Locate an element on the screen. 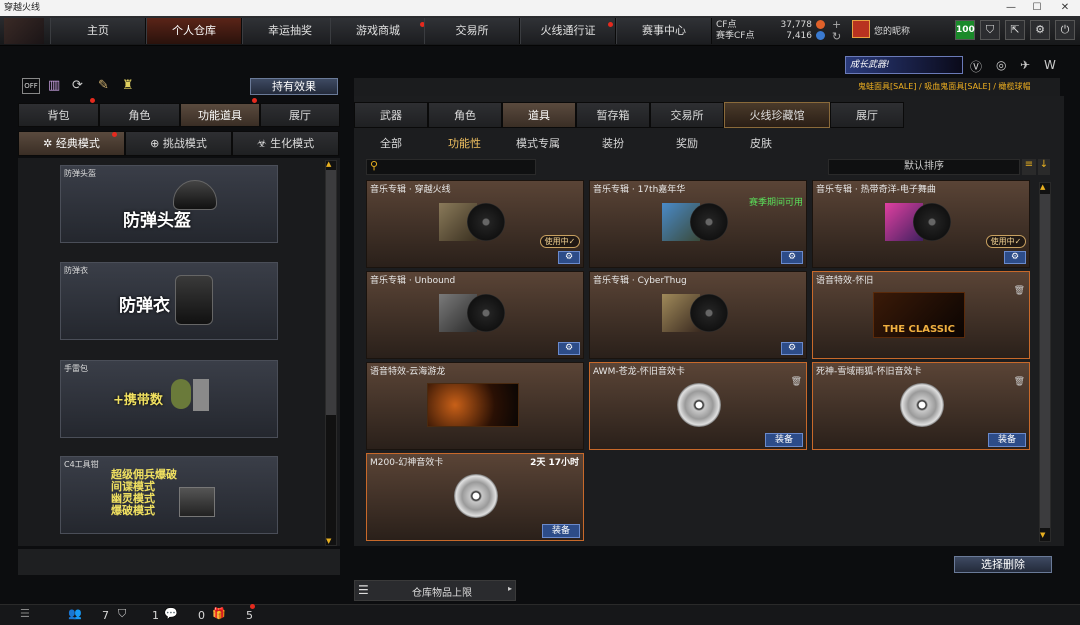 The width and height of the screenshot is (1080, 625). target-icon: ◎ is located at coordinates (1001, 65).